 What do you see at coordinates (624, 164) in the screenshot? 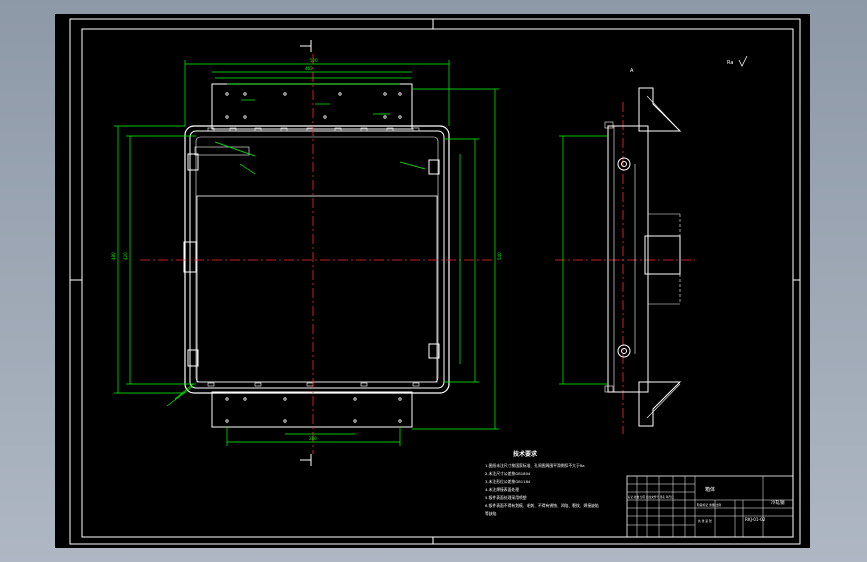
I see `side-rivet-top` at bounding box center [624, 164].